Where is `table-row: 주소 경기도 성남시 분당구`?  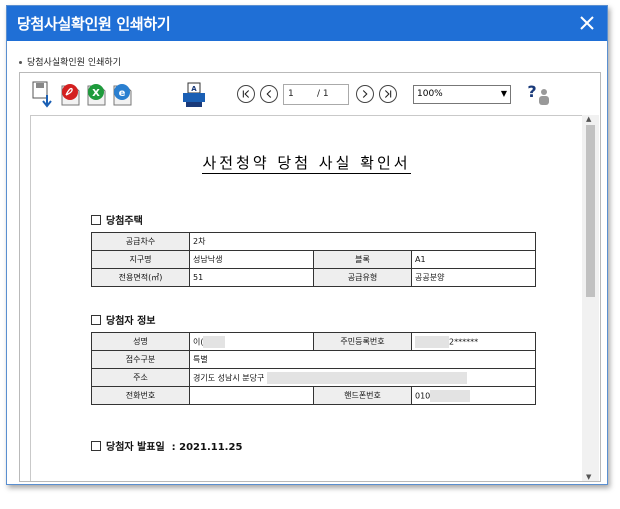 table-row: 주소 경기도 성남시 분당구 is located at coordinates (313, 377).